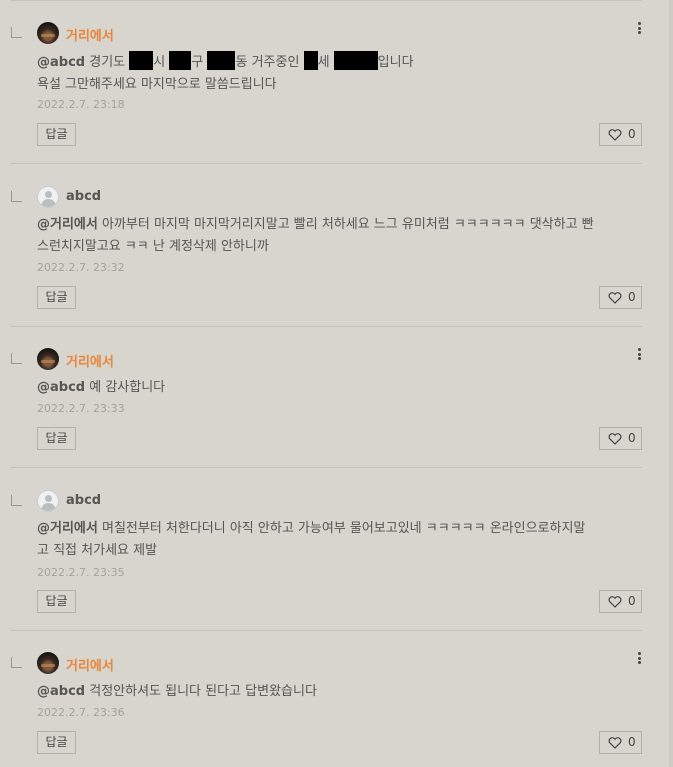 This screenshot has height=767, width=673. What do you see at coordinates (81, 572) in the screenshot?
I see `comment-date: 2022.2.7. 23:35` at bounding box center [81, 572].